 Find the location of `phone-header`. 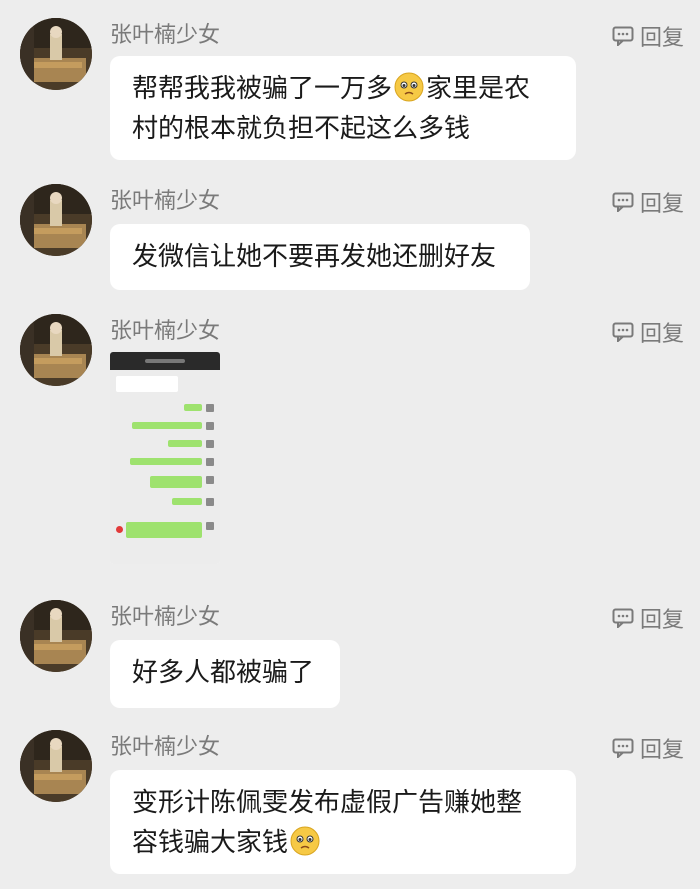

phone-header is located at coordinates (165, 361).